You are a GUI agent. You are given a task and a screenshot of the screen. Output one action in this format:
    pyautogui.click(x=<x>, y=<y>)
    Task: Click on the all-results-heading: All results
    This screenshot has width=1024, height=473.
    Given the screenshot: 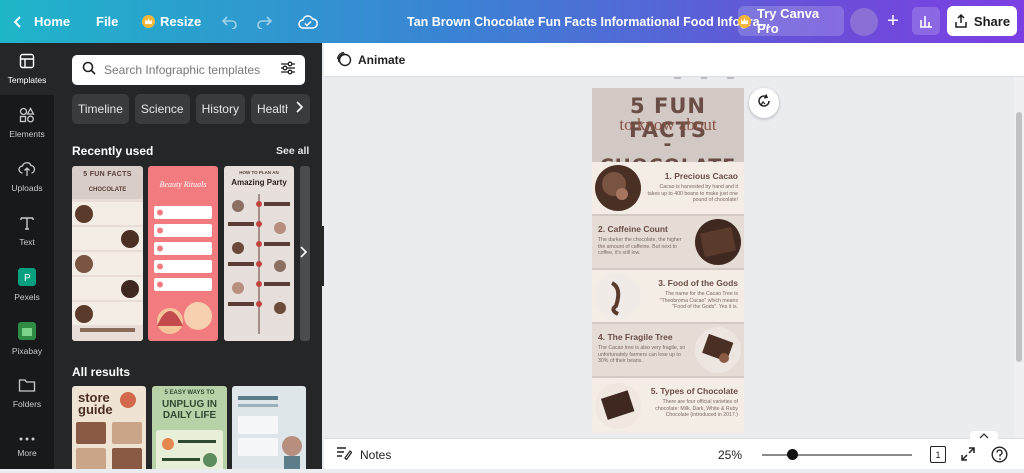 What is the action you would take?
    pyautogui.click(x=101, y=372)
    